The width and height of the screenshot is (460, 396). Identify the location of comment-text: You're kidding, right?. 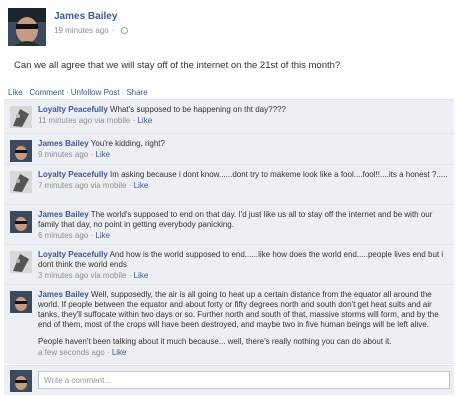
(127, 143).